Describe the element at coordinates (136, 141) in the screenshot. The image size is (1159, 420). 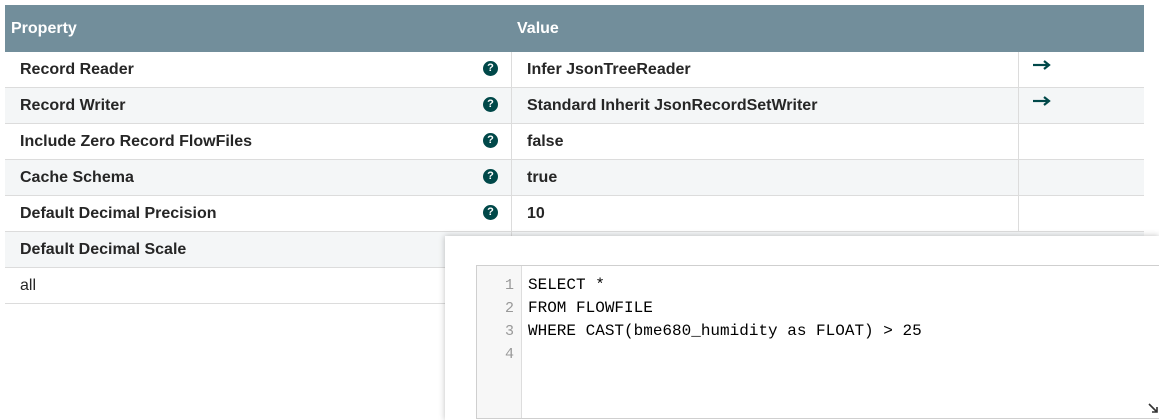
I see `property-name: Include Zero Record FlowFiles` at that location.